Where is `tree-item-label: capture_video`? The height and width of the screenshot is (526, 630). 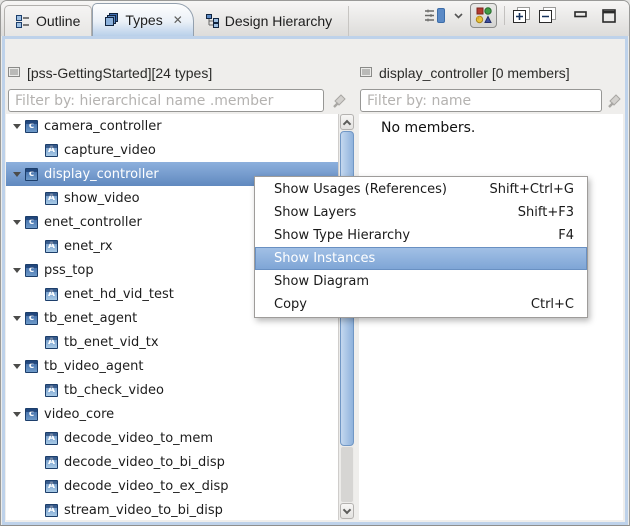 tree-item-label: capture_video is located at coordinates (110, 150).